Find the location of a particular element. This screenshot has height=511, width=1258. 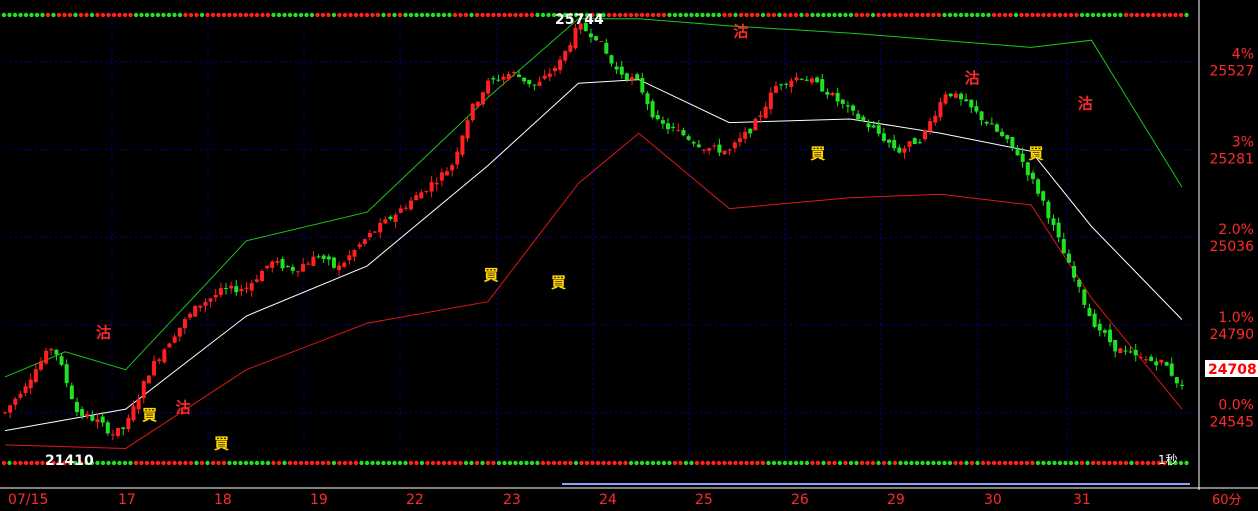

interval-label: 60分 is located at coordinates (1227, 500).